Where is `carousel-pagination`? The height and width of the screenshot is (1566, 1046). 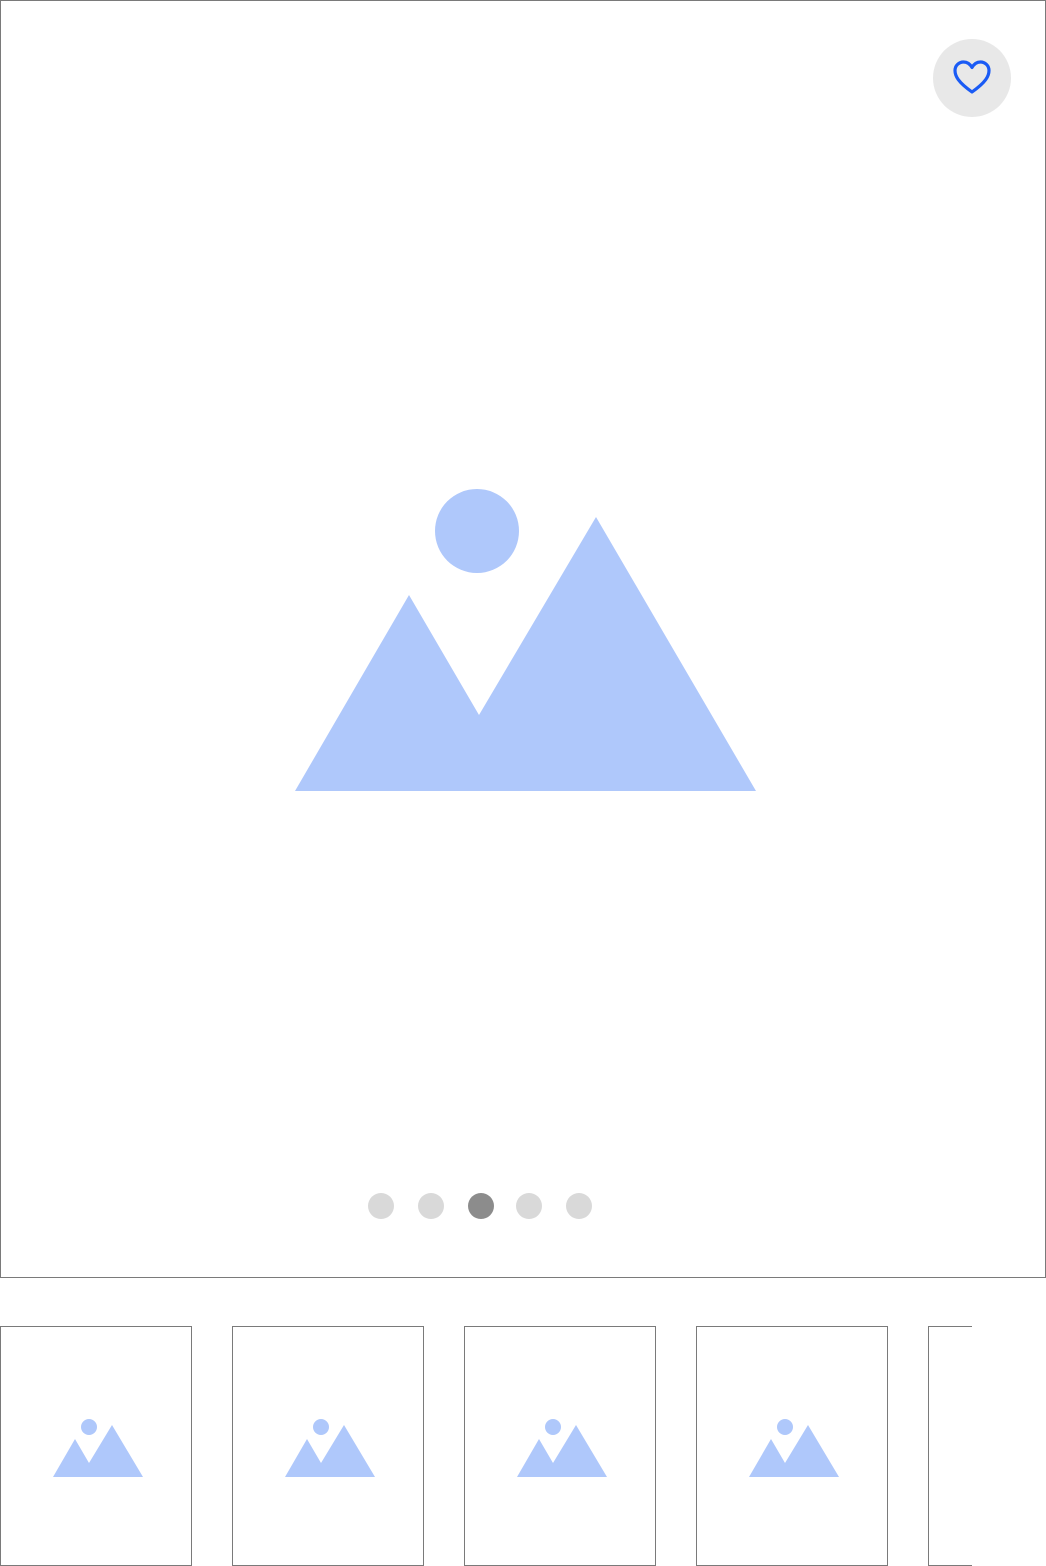 carousel-pagination is located at coordinates (523, 1206).